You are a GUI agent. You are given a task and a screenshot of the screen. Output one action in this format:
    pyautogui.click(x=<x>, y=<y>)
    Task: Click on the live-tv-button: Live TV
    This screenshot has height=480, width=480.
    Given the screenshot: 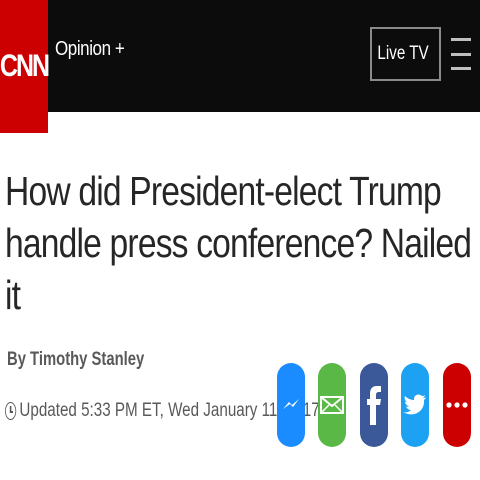 What is the action you would take?
    pyautogui.click(x=405, y=54)
    